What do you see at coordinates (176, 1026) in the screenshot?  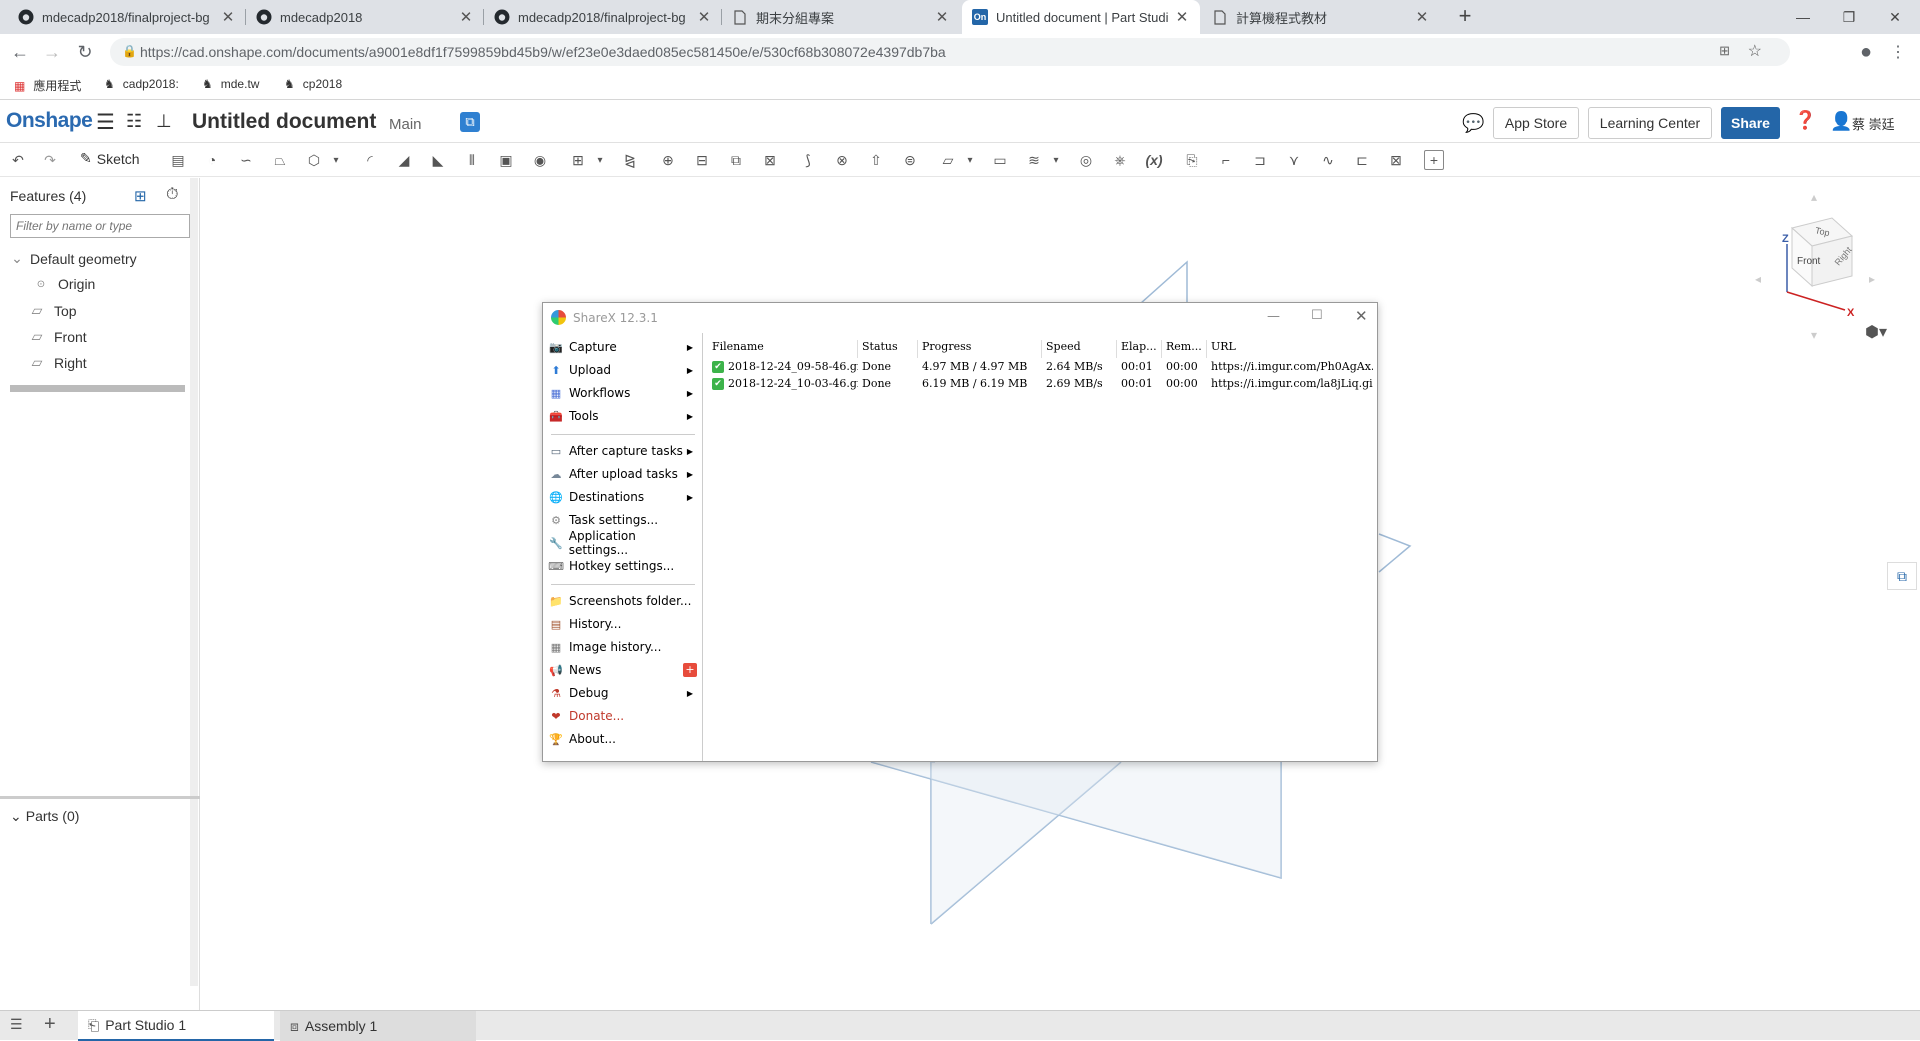 I see `tab-part-studio-1: ⎗ Part Studio 1` at bounding box center [176, 1026].